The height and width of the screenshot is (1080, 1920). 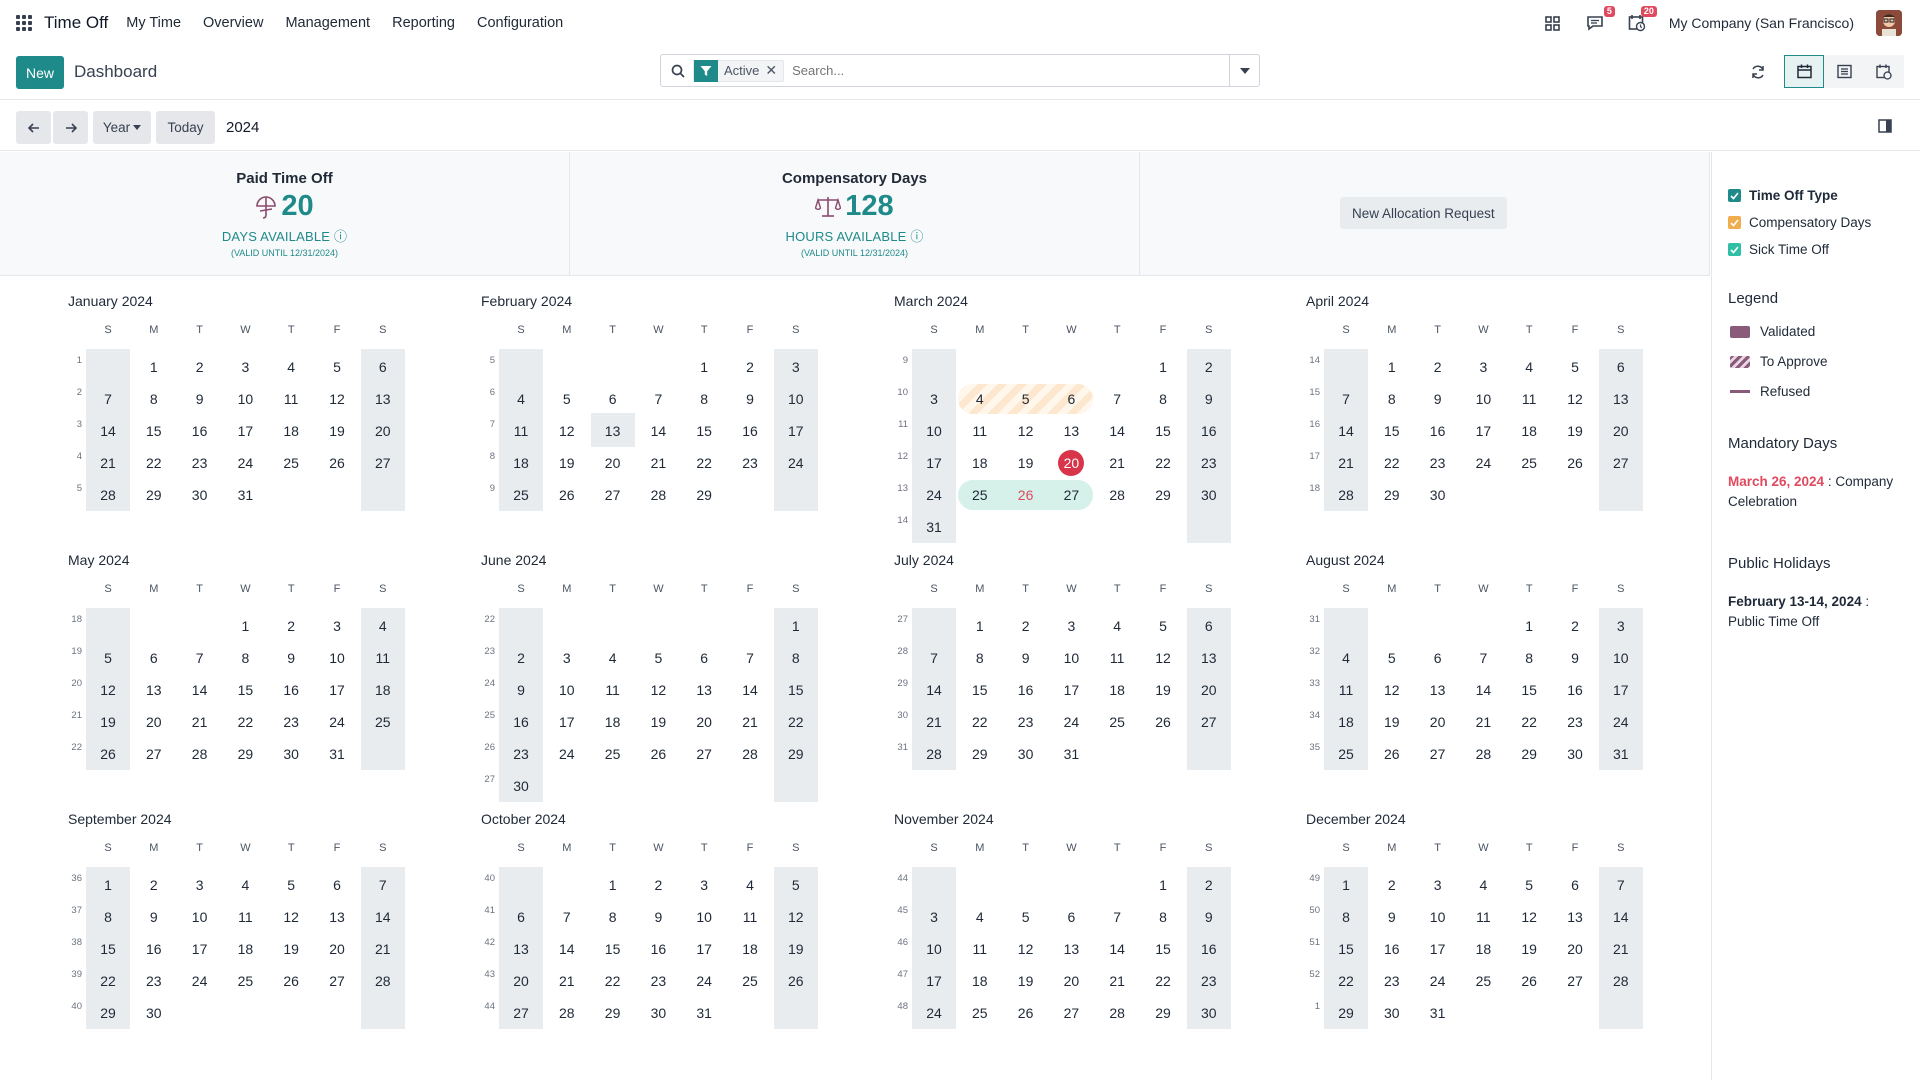 What do you see at coordinates (1209, 367) in the screenshot?
I see `calendar-day: 2` at bounding box center [1209, 367].